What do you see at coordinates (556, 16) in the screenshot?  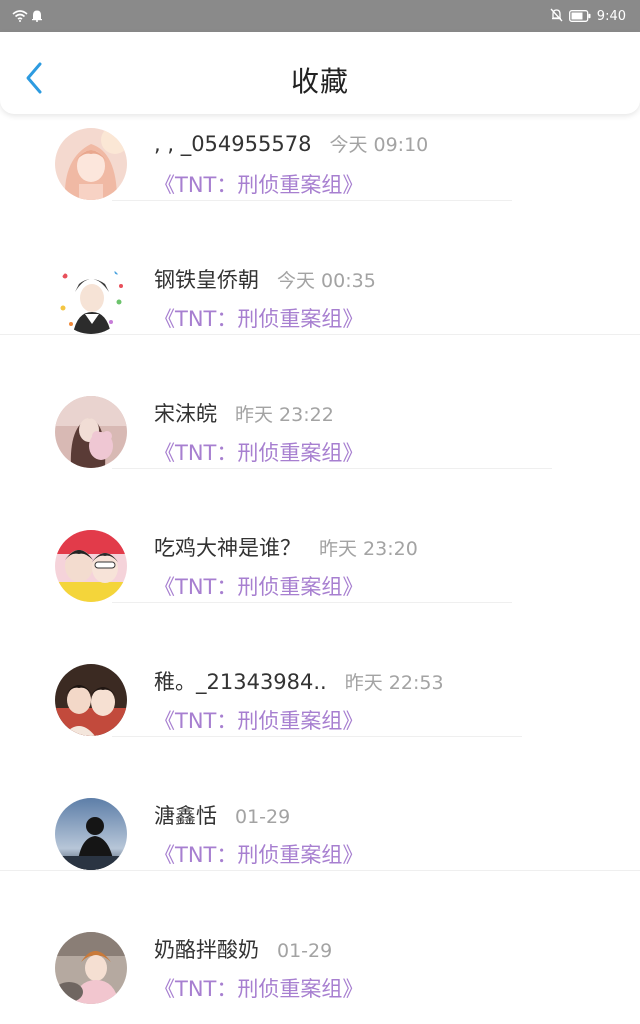 I see `mute-icon` at bounding box center [556, 16].